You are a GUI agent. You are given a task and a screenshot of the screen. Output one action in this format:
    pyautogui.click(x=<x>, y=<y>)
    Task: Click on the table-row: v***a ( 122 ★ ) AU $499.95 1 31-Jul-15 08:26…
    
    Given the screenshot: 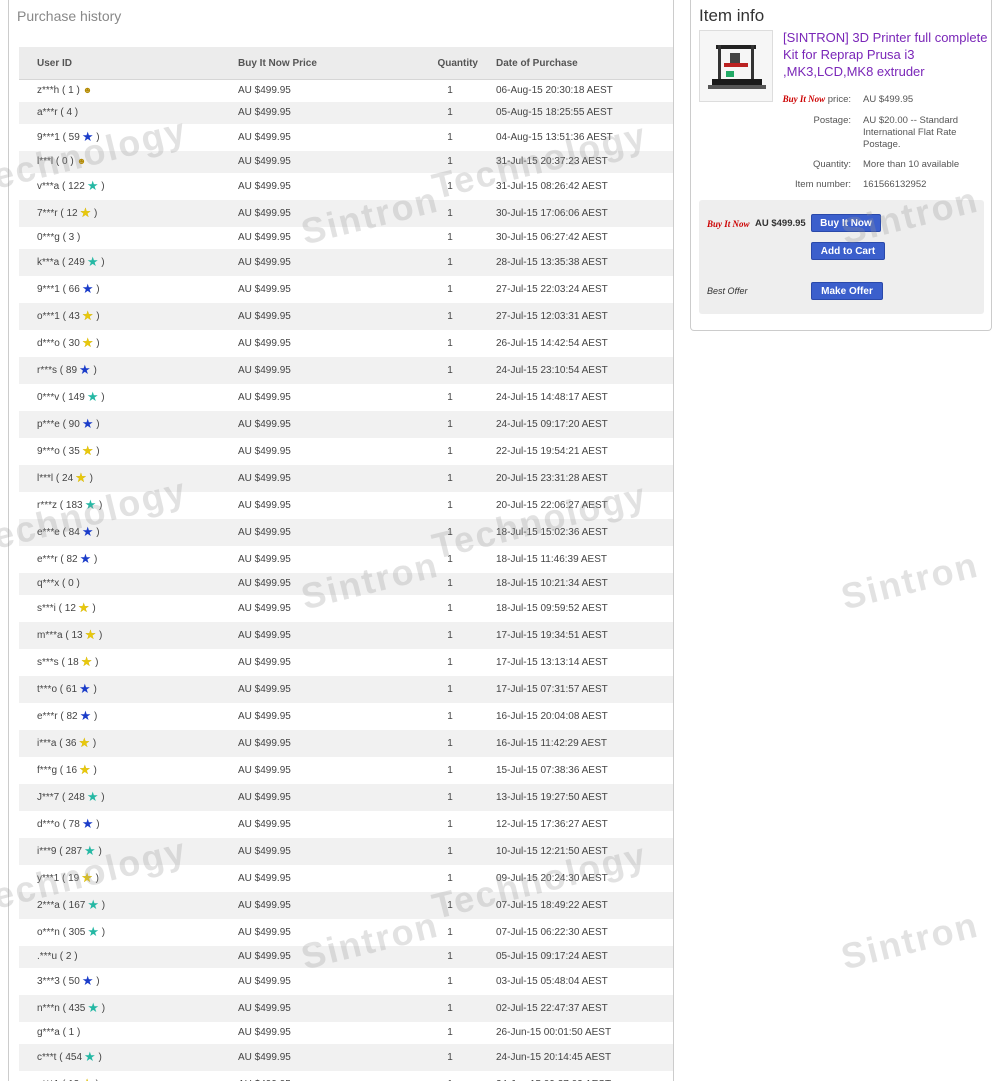 What is the action you would take?
    pyautogui.click(x=346, y=186)
    